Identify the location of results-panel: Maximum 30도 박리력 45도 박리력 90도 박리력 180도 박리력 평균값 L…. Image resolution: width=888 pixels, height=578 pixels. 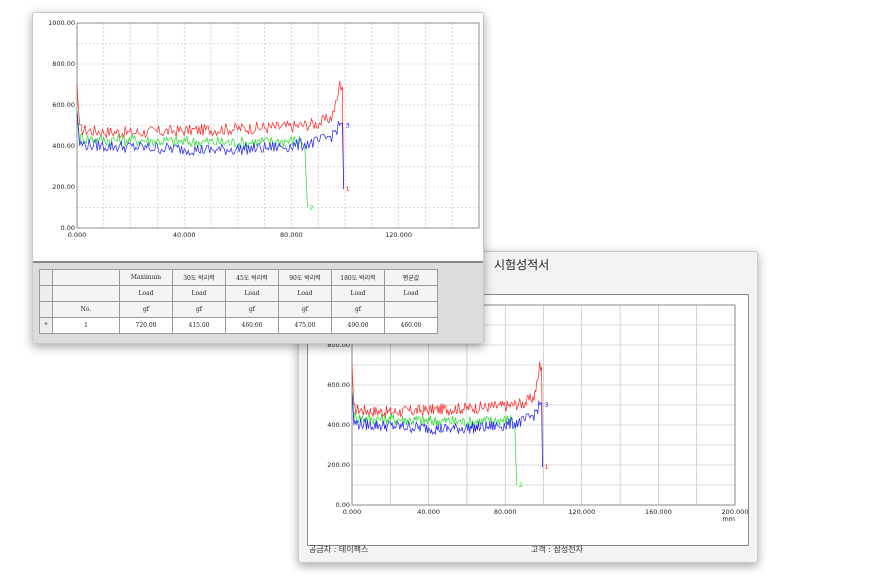
(258, 302).